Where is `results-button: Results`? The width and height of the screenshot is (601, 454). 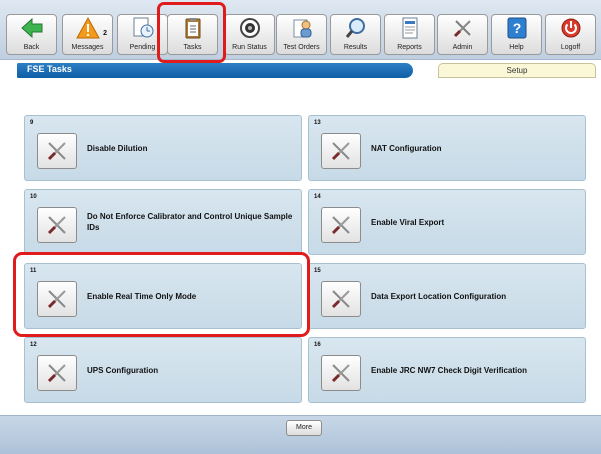
results-button: Results is located at coordinates (355, 34).